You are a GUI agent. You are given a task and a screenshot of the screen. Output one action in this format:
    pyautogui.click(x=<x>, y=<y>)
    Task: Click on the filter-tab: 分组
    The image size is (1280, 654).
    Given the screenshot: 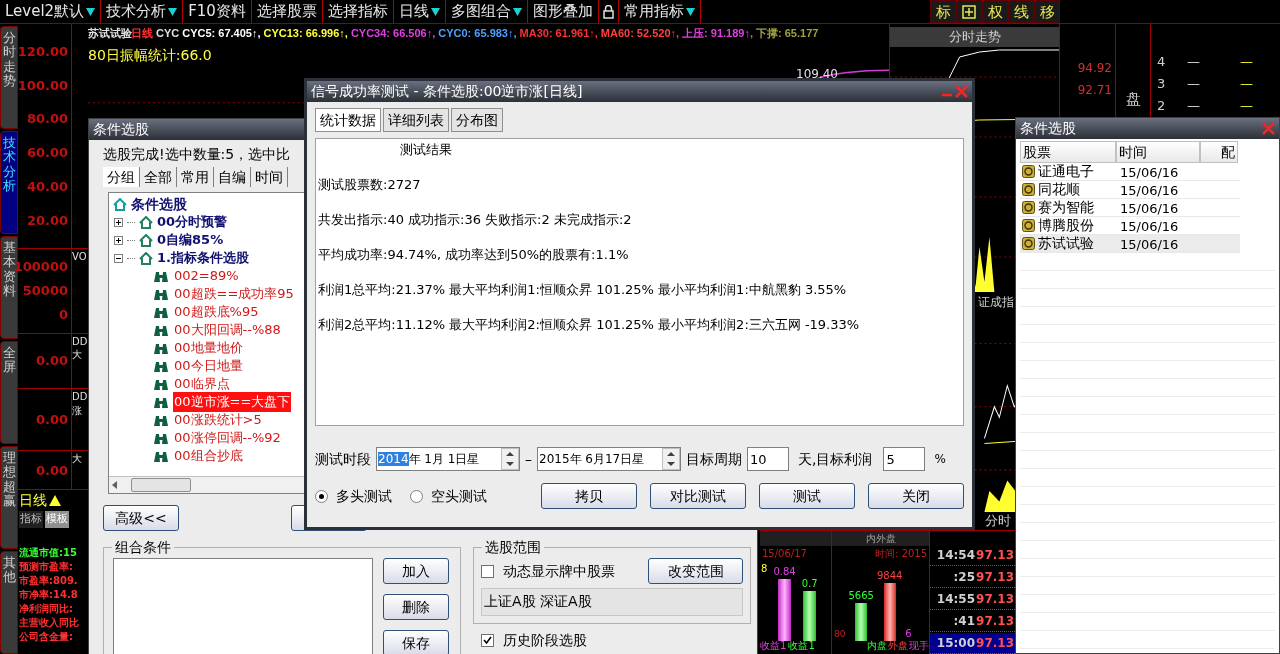 What is the action you would take?
    pyautogui.click(x=121, y=177)
    